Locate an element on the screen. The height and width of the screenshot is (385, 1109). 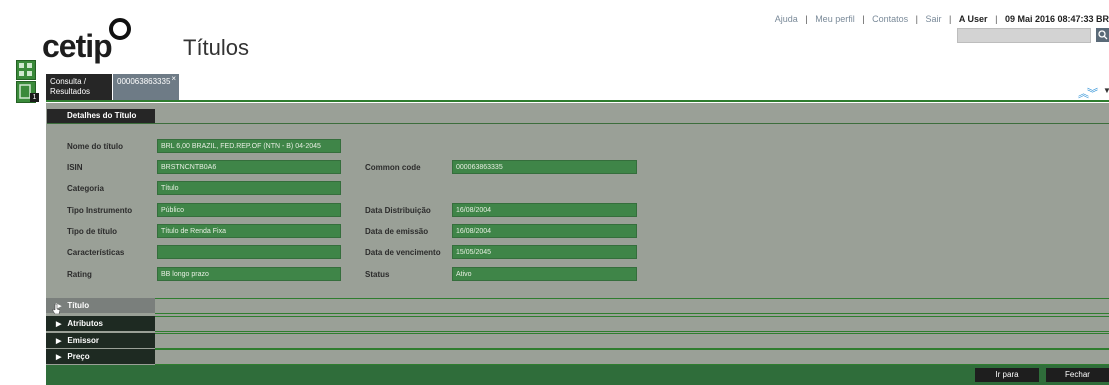
section-preco-header: ▶ Preço is located at coordinates (100, 356).